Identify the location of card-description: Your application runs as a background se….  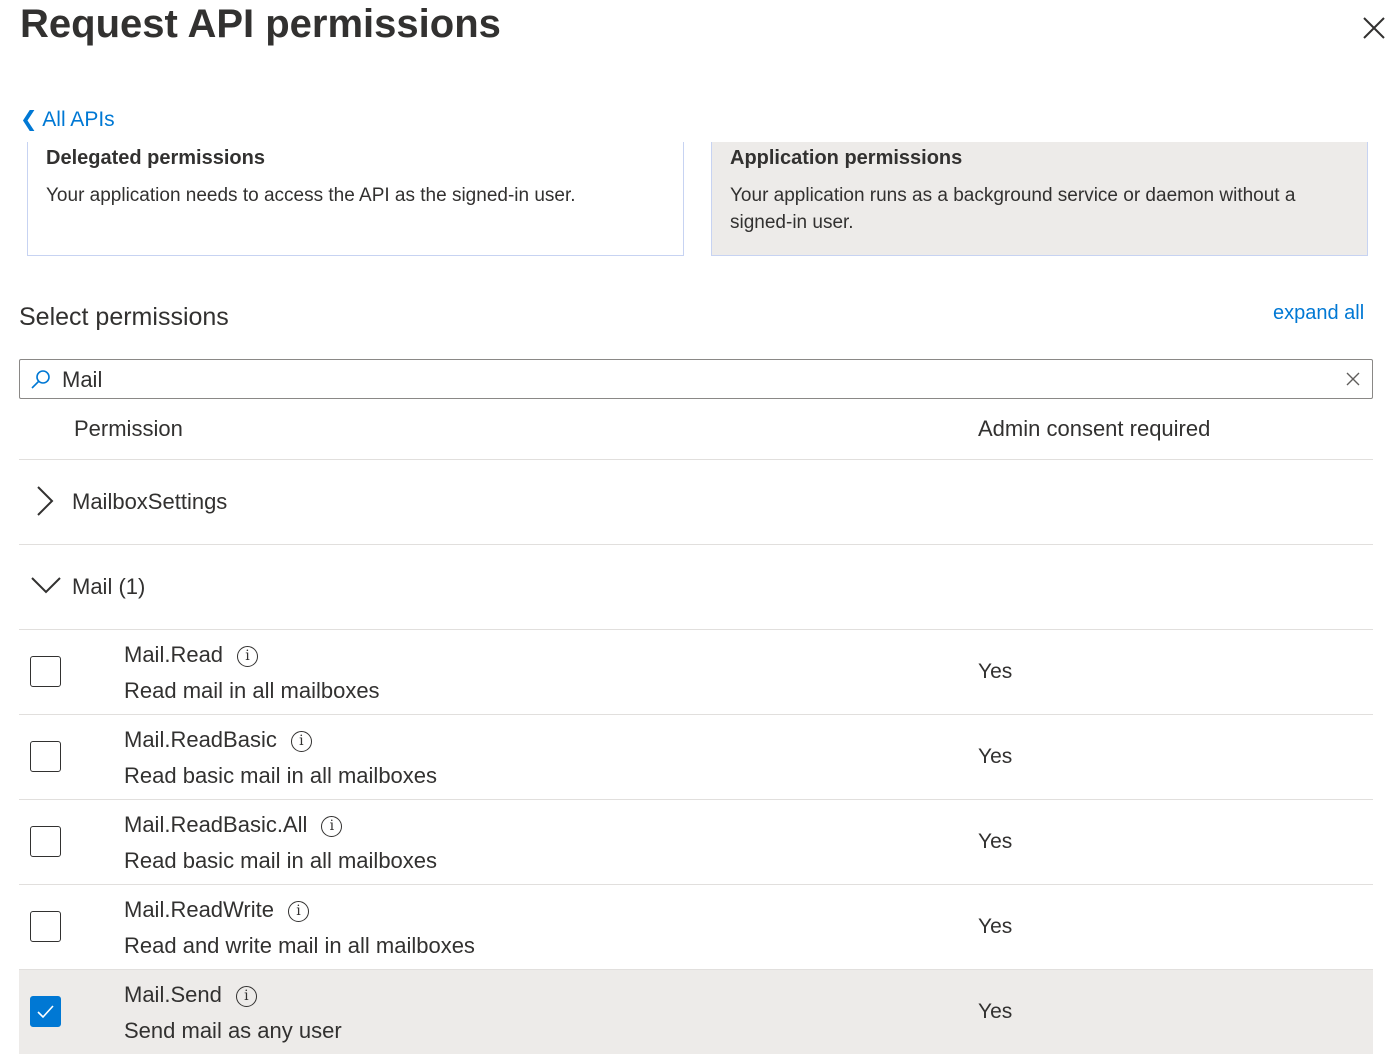
(1013, 209).